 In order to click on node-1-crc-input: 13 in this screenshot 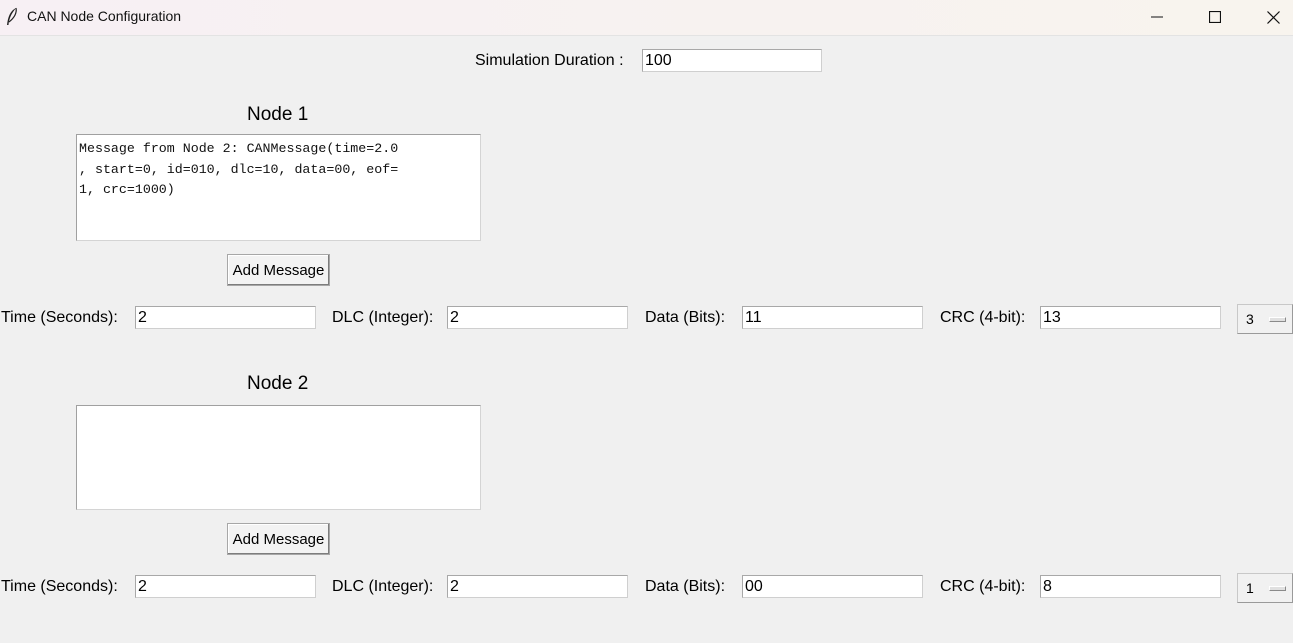, I will do `click(1130, 317)`.